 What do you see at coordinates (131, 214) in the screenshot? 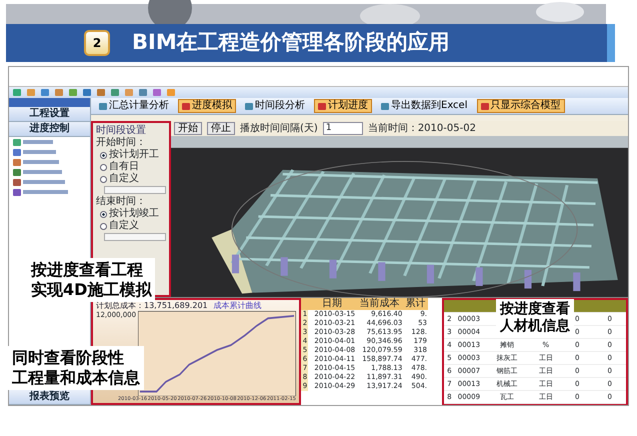
I see `radio-option: 按计划竣工` at bounding box center [131, 214].